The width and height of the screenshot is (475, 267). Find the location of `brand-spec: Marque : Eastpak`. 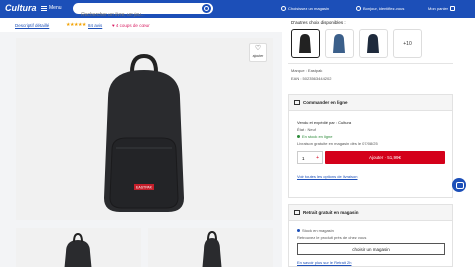

brand-spec: Marque : Eastpak is located at coordinates (307, 70).